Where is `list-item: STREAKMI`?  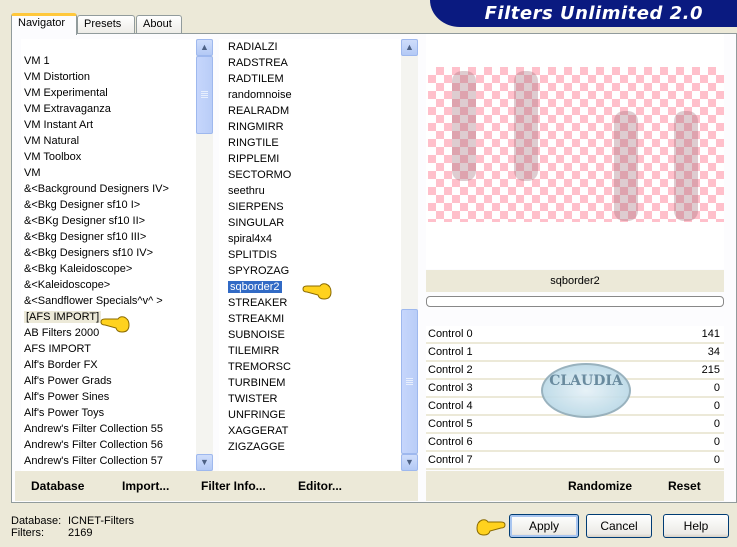 list-item: STREAKMI is located at coordinates (313, 319).